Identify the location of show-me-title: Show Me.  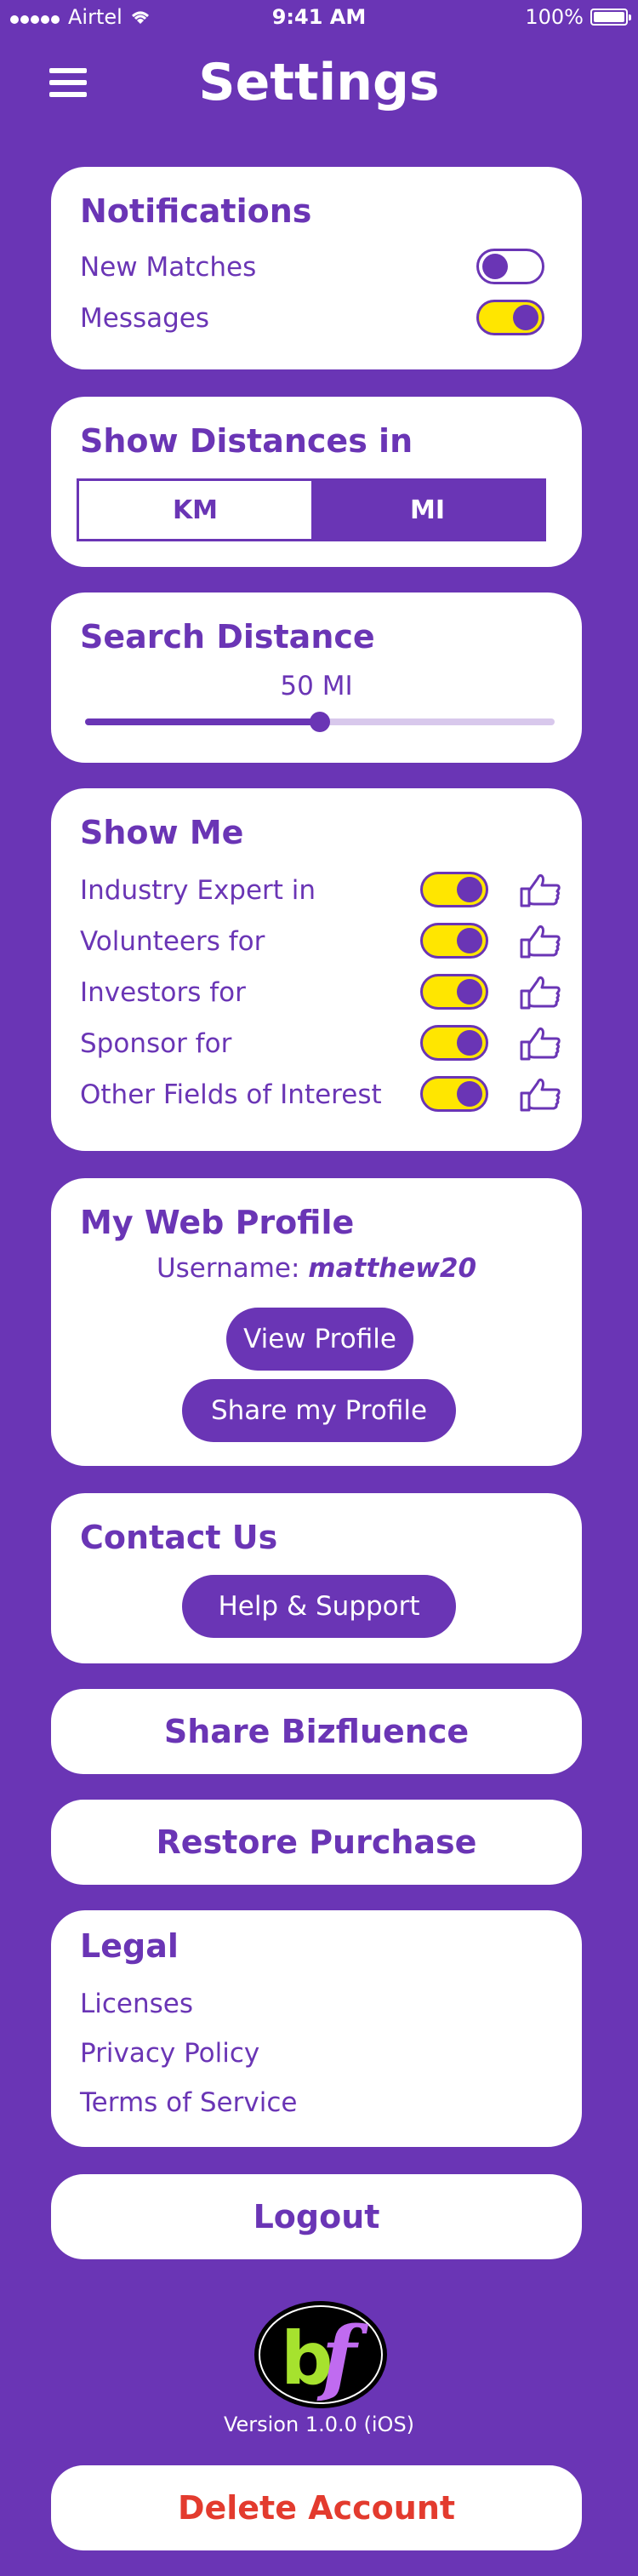
(162, 833).